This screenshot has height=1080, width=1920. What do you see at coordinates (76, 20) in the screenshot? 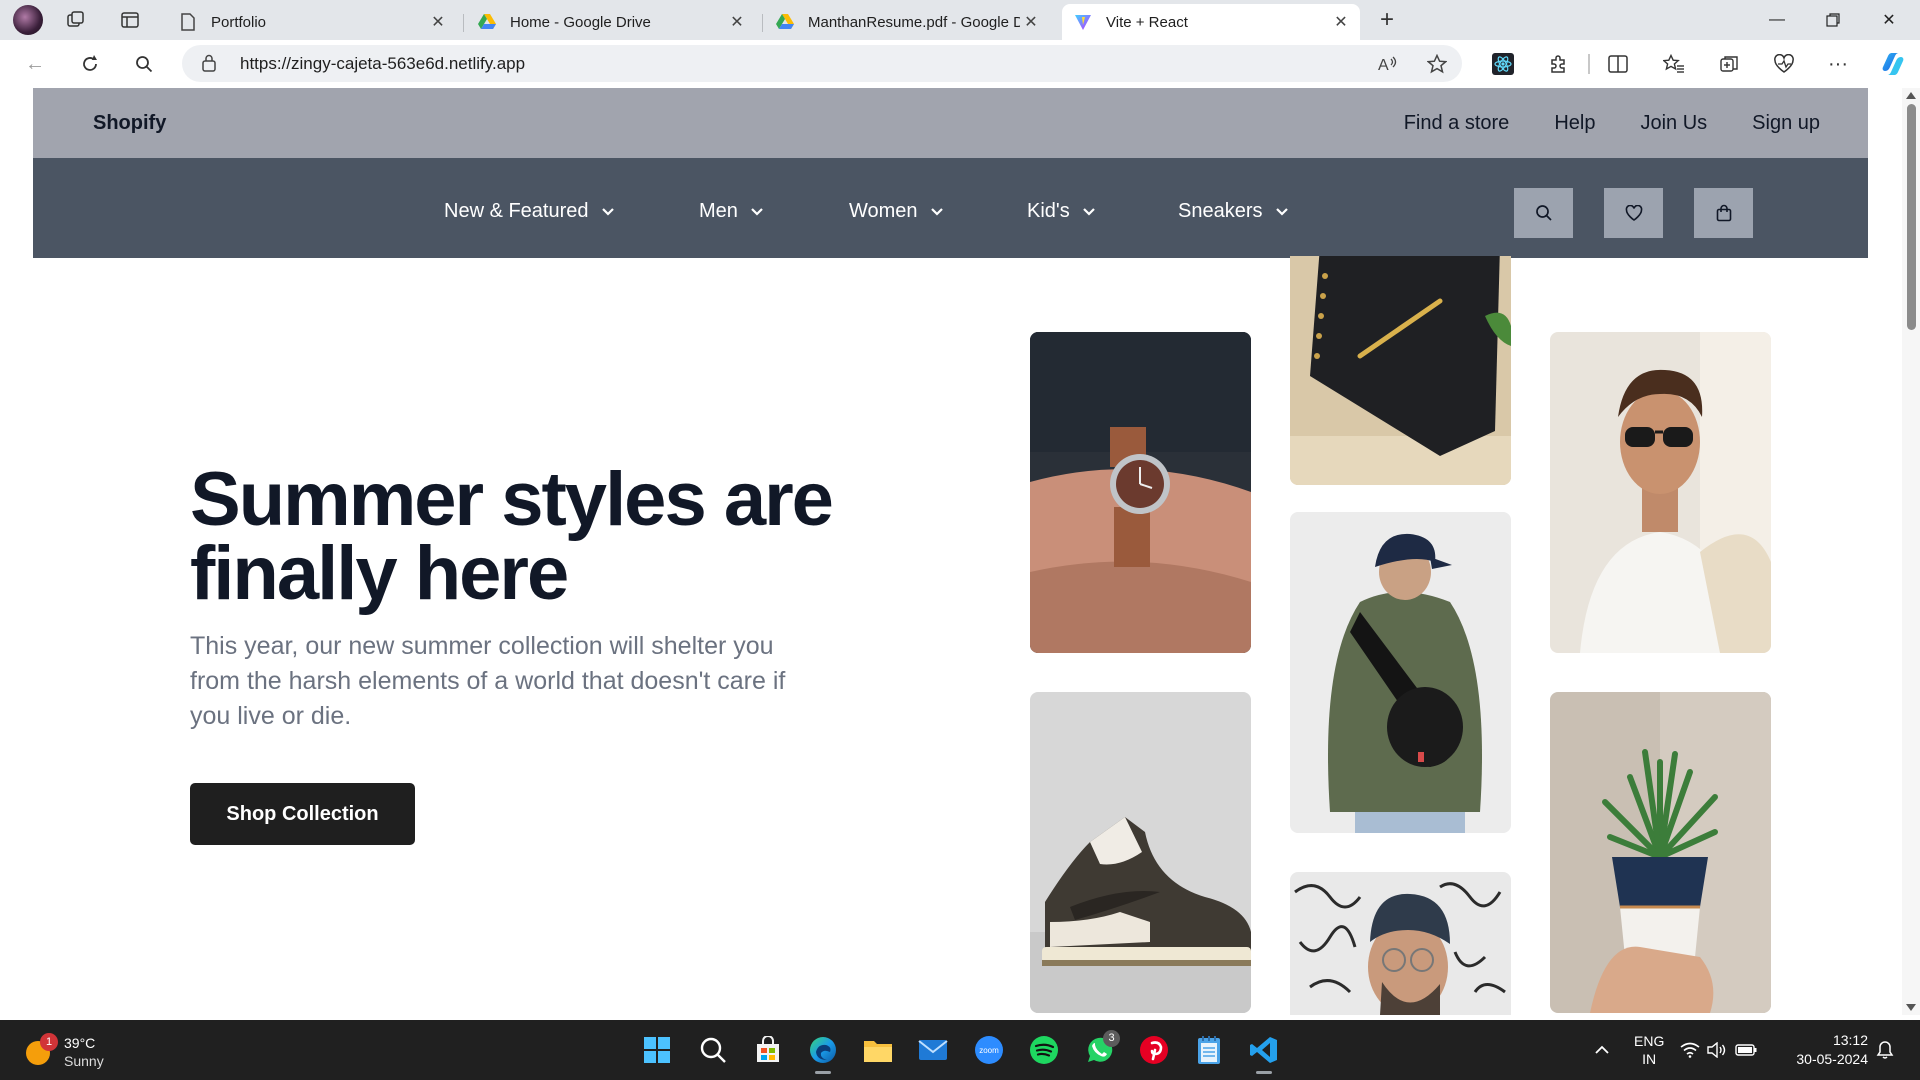
I see `workspaces-icon` at bounding box center [76, 20].